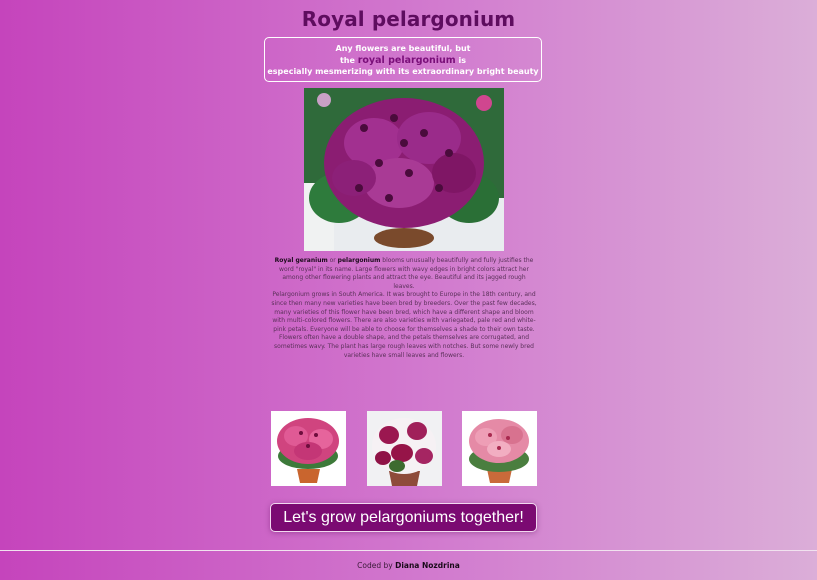 This screenshot has height=580, width=817. What do you see at coordinates (462, 60) in the screenshot?
I see `intro-line-2-suffix: is` at bounding box center [462, 60].